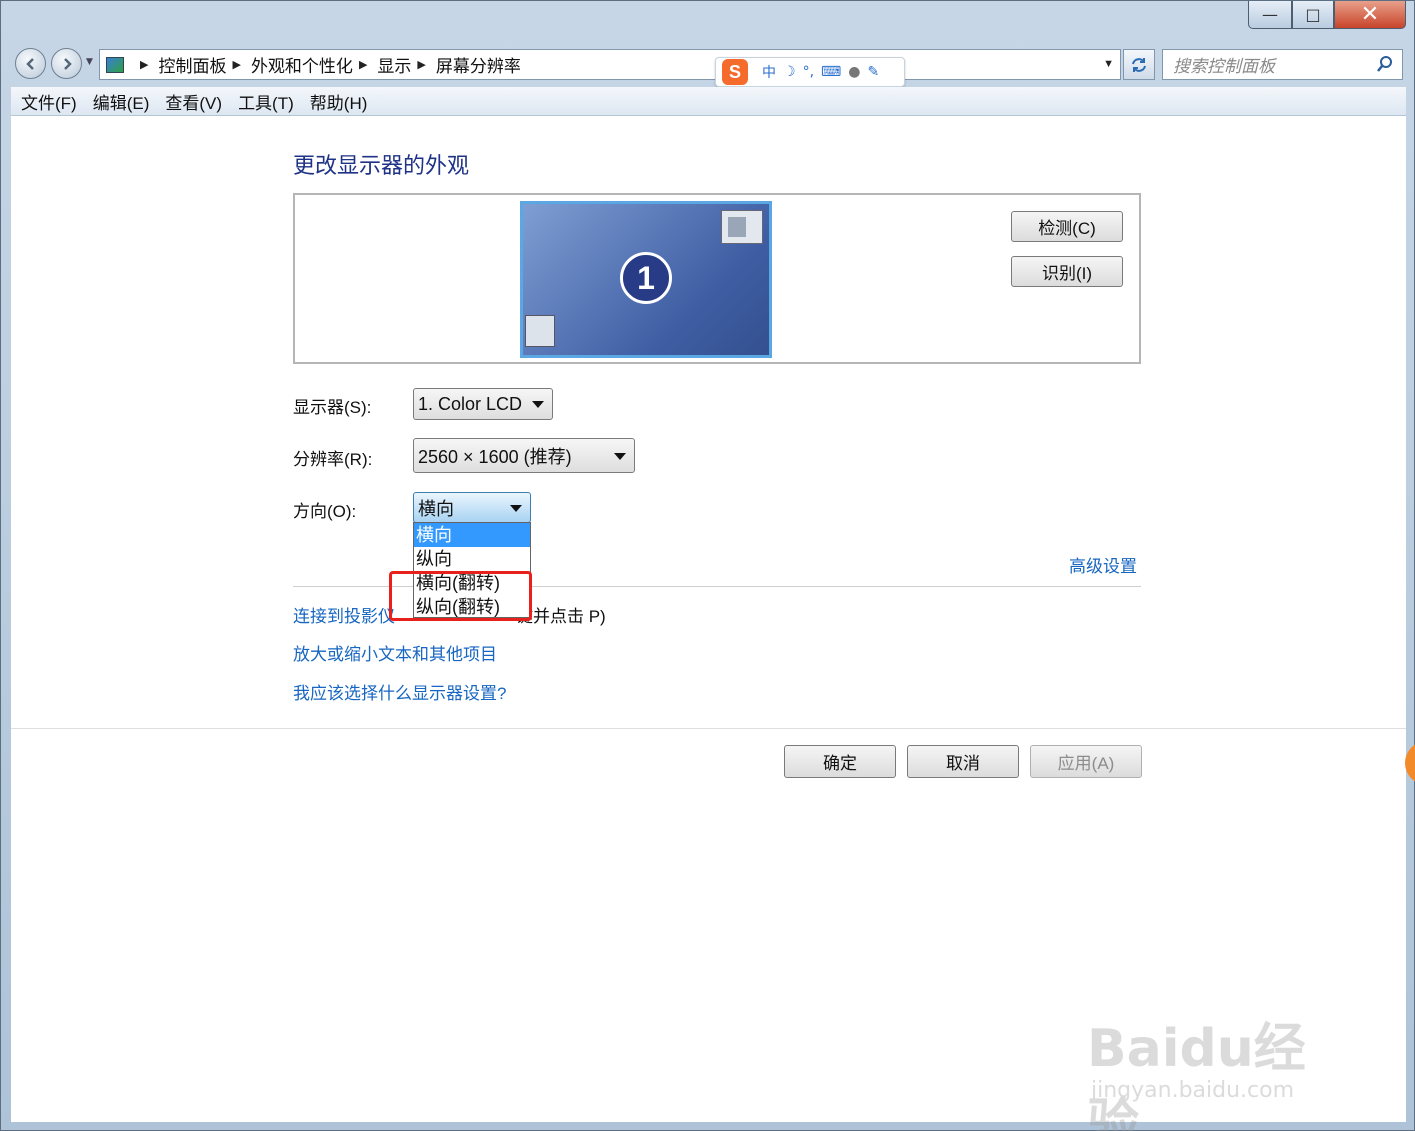 The width and height of the screenshot is (1415, 1131). I want to click on search-input: 搜索控制面板, so click(1282, 64).